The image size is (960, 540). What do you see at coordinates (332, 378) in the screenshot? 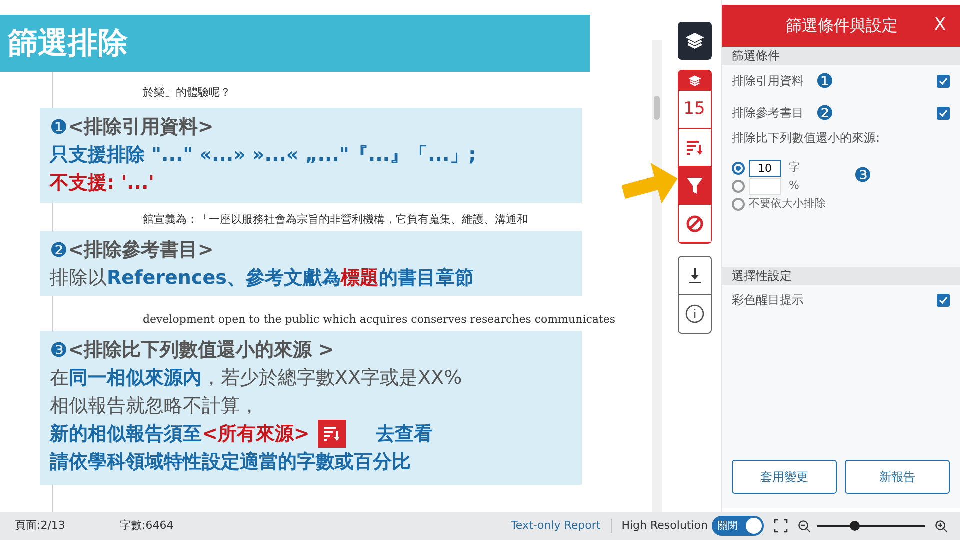
I see `callout-text: ，若少於總字數XX字或是XX%` at bounding box center [332, 378].